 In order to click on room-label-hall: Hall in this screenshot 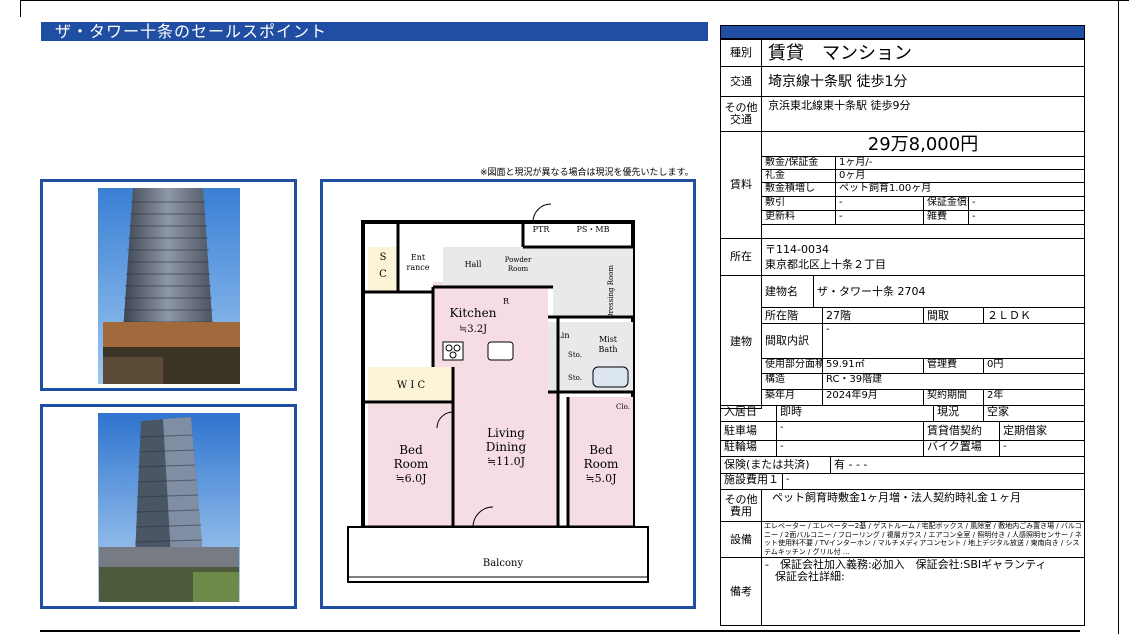, I will do `click(473, 264)`.